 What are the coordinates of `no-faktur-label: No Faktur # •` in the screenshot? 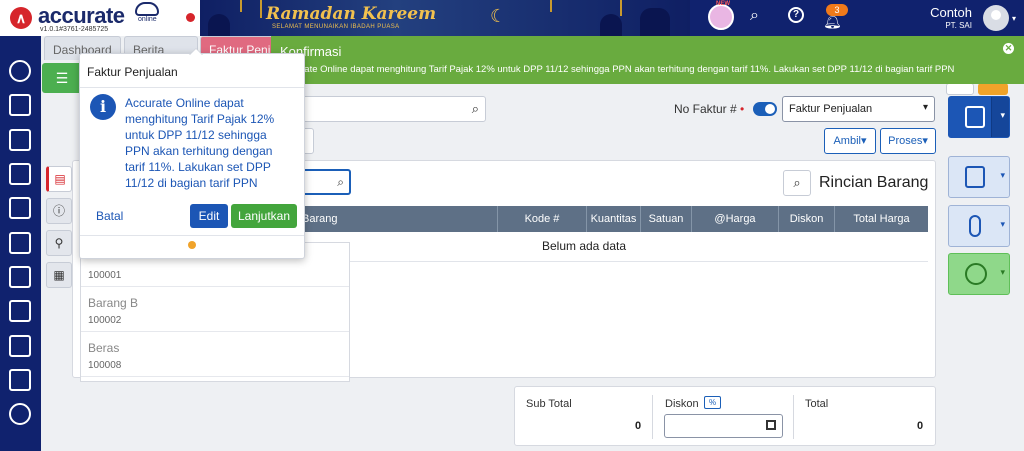 It's located at (709, 109).